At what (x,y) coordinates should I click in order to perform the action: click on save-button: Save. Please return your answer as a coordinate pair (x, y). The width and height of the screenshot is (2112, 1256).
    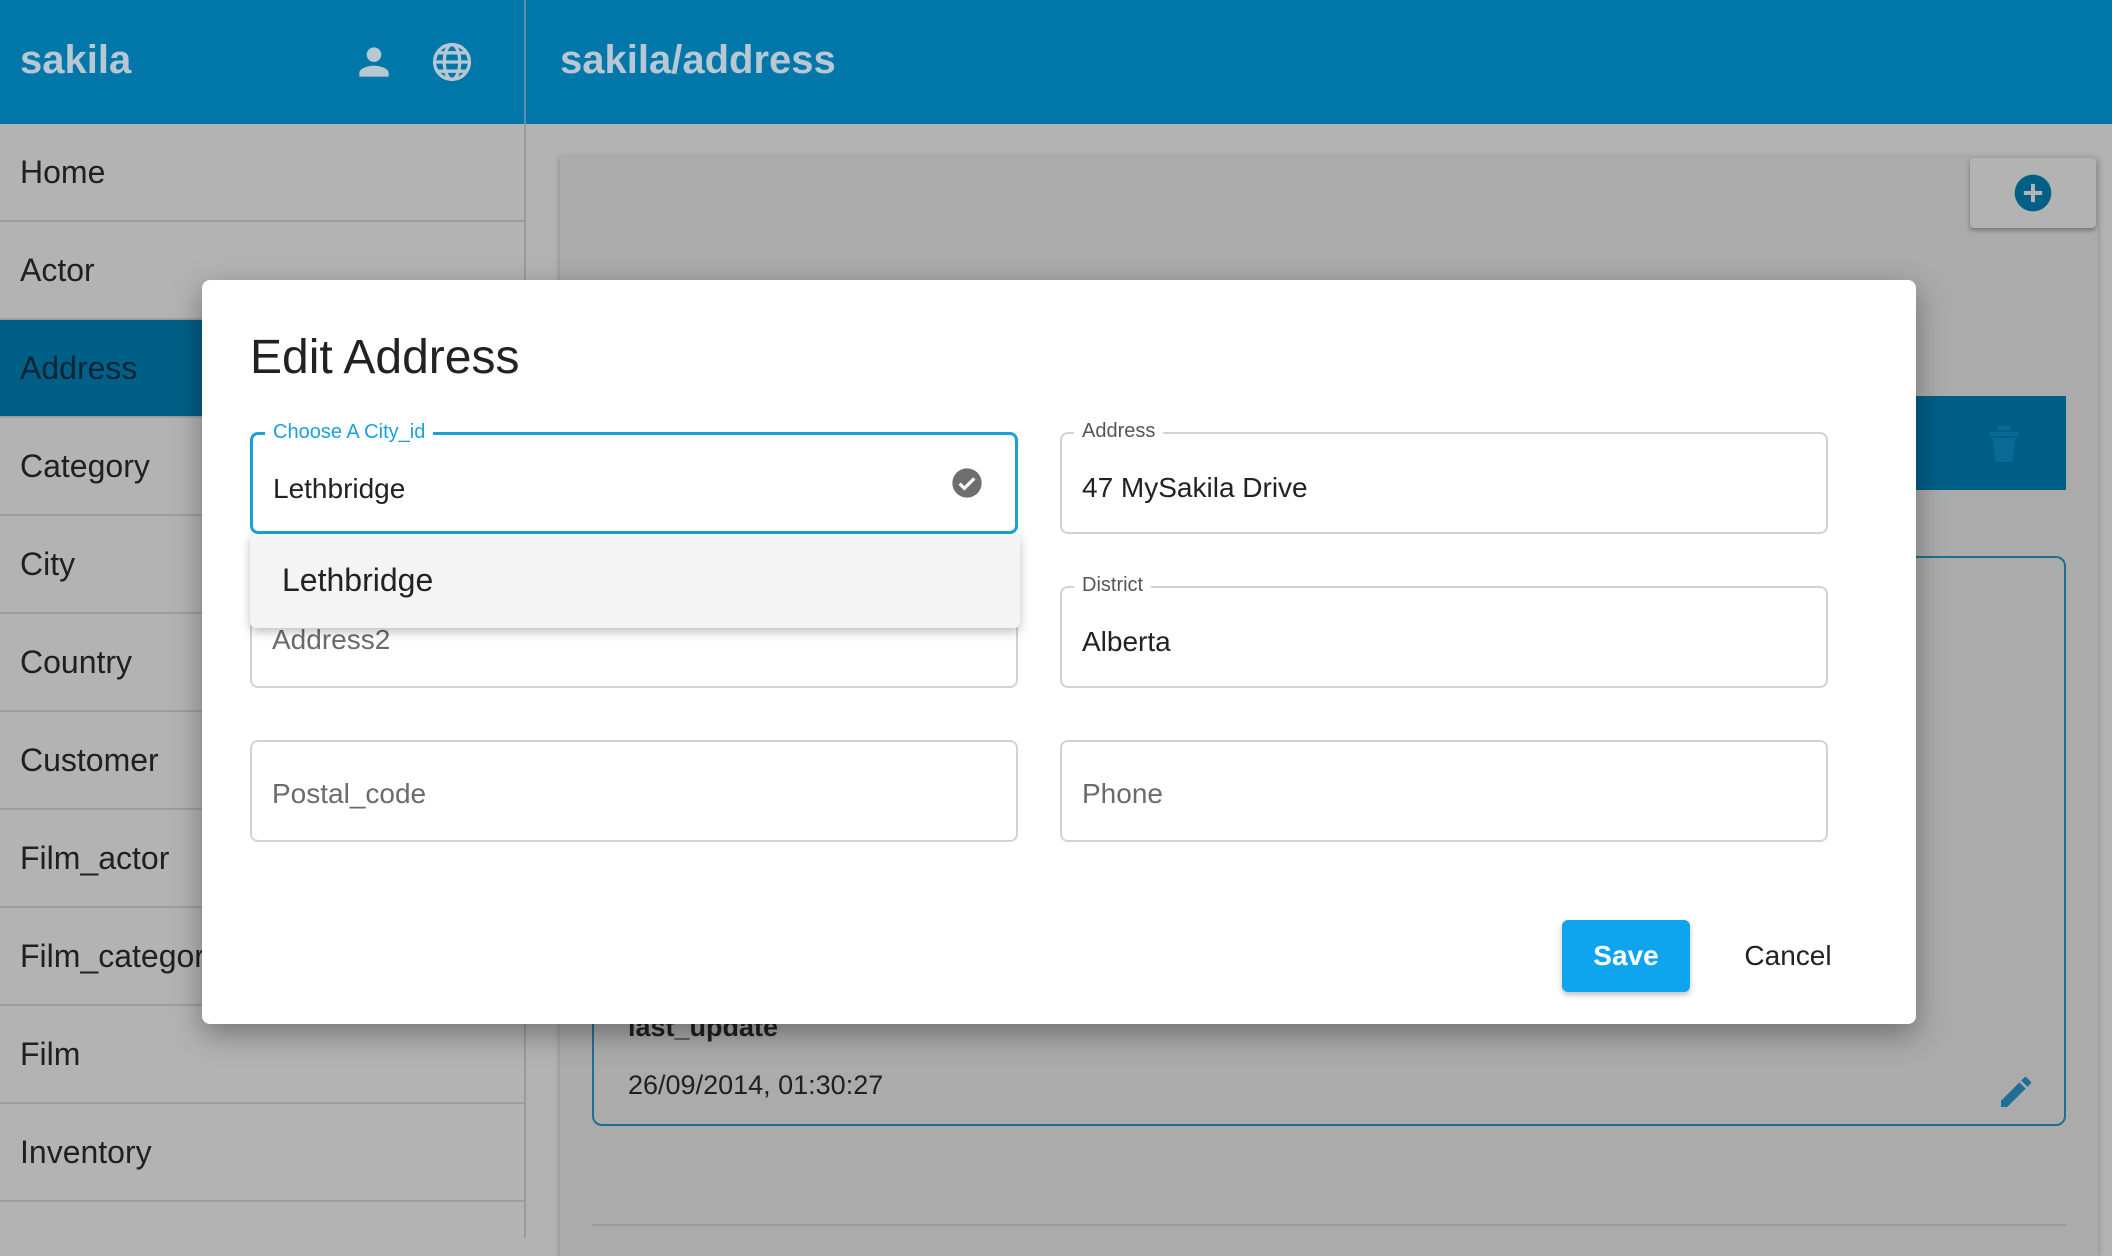
    Looking at the image, I should click on (1626, 956).